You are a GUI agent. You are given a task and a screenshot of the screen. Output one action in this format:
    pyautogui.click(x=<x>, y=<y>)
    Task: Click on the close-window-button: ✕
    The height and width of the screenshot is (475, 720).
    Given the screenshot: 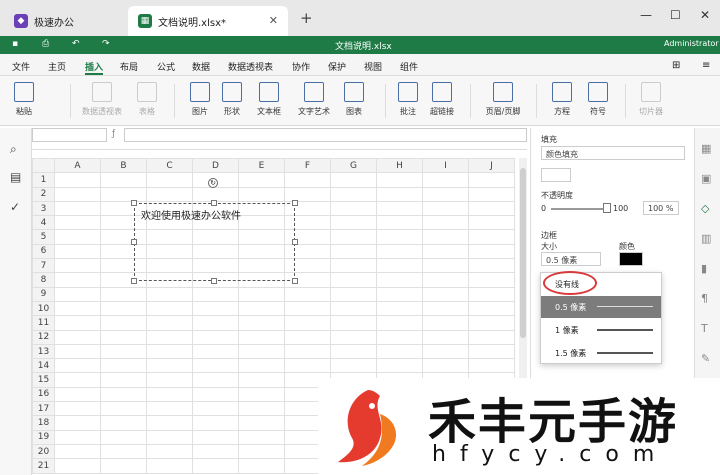 What is the action you would take?
    pyautogui.click(x=705, y=15)
    